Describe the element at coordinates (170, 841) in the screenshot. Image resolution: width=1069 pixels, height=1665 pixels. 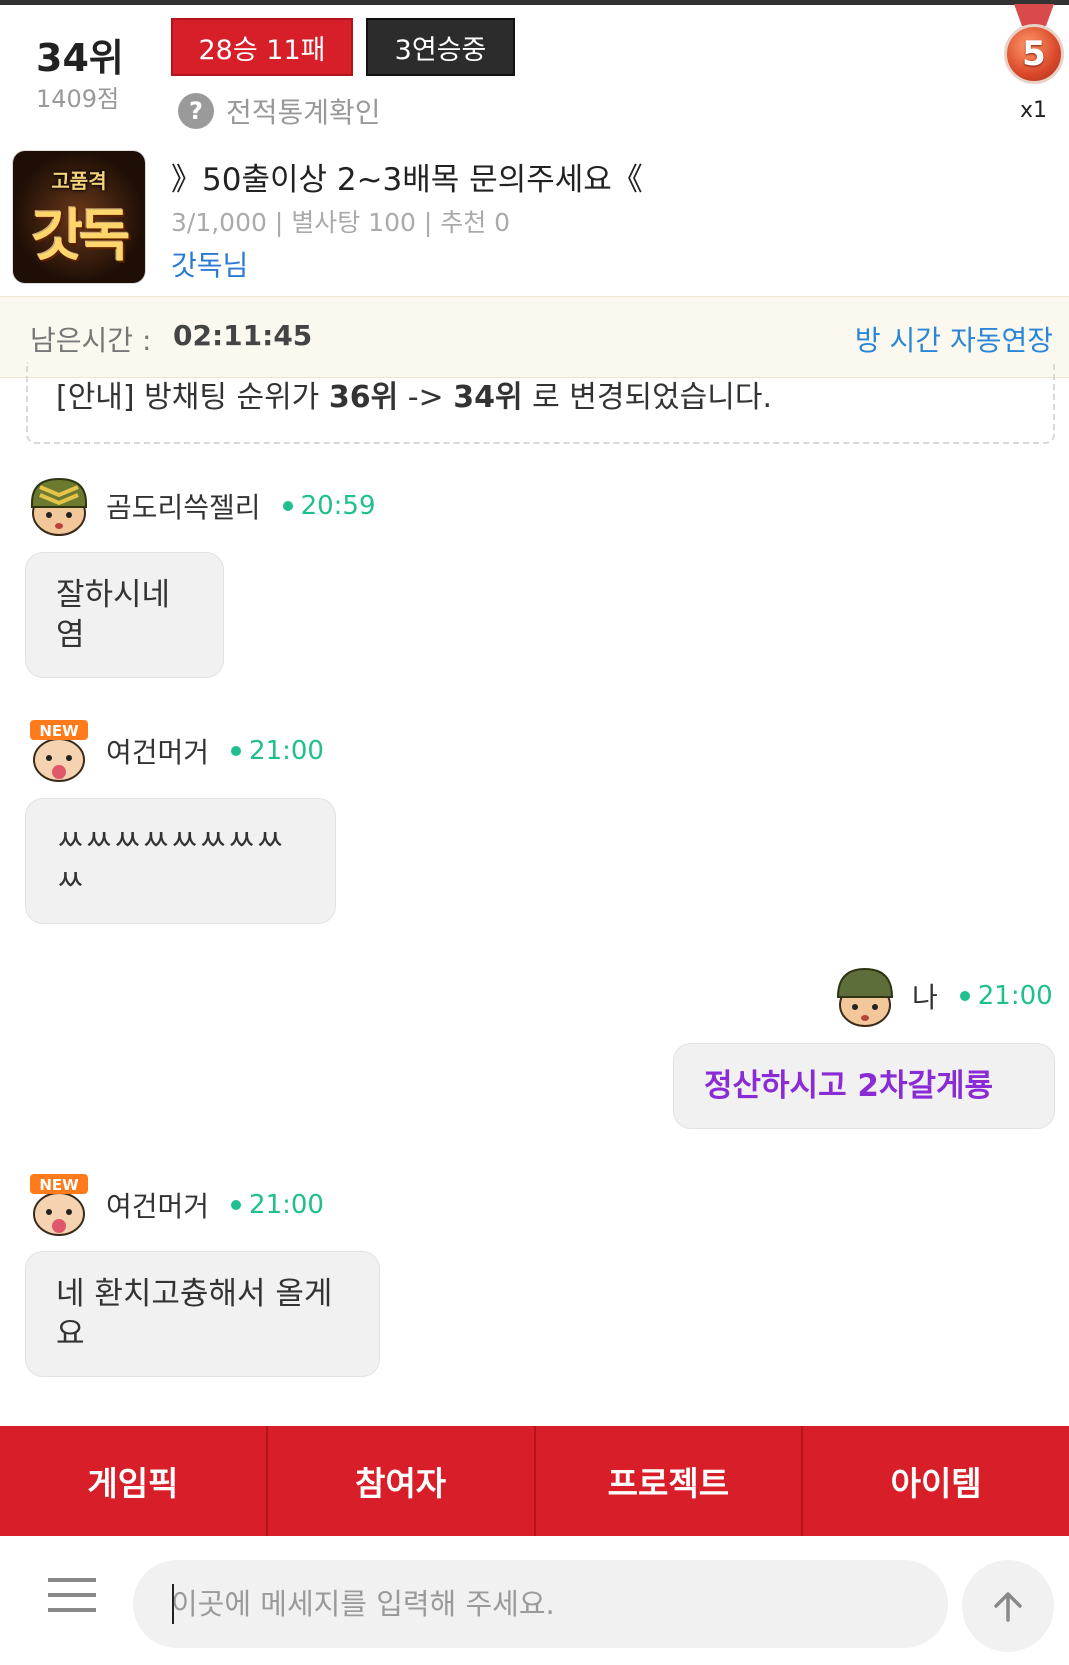
I see `message-text-line: ㅆㅆㅆㅆㅆㅆㅆㅆ` at that location.